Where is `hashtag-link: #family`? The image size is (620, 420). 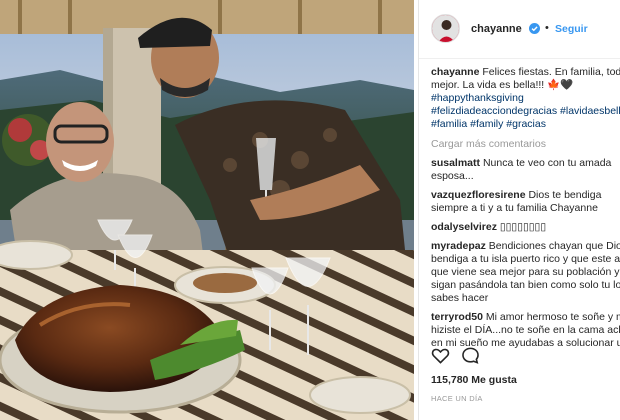 hashtag-link: #family is located at coordinates (486, 124).